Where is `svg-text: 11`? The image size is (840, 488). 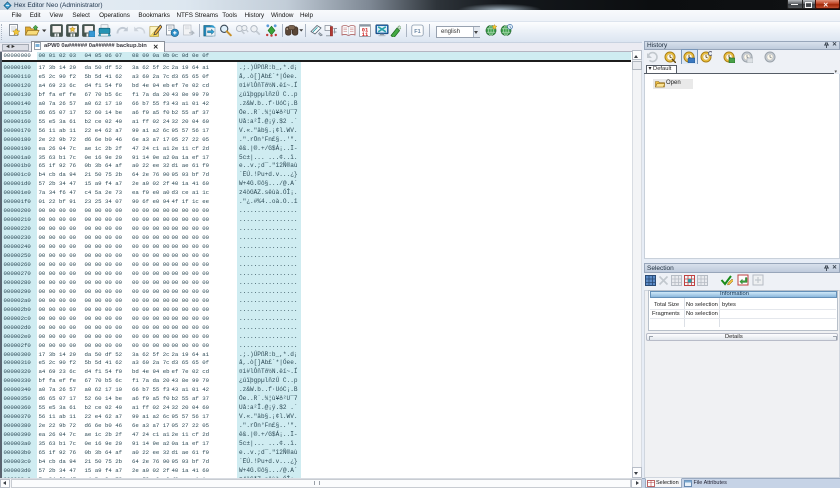
svg-text: 11 is located at coordinates (364, 34).